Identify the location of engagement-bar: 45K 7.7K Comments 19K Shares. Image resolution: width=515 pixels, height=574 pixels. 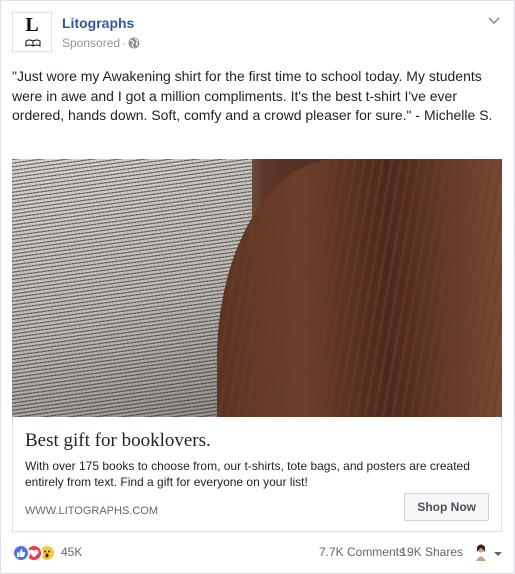
(257, 554).